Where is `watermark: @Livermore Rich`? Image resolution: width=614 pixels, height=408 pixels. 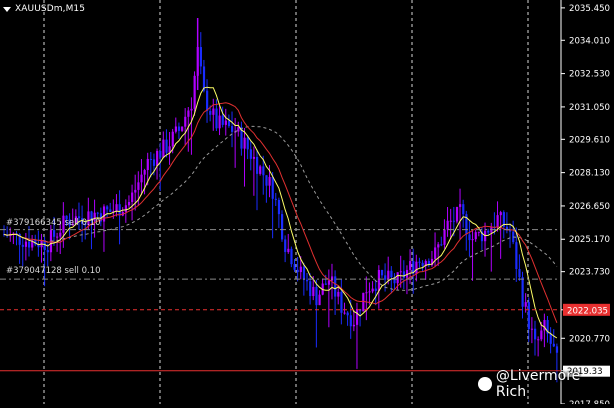
watermark: @Livermore Rich is located at coordinates (546, 384).